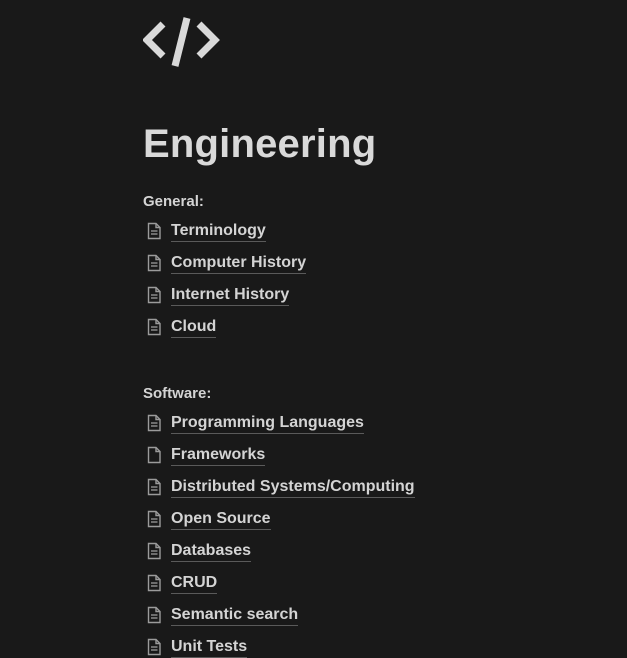 The width and height of the screenshot is (627, 658). Describe the element at coordinates (194, 584) in the screenshot. I see `page-link-label: CRUD` at that location.